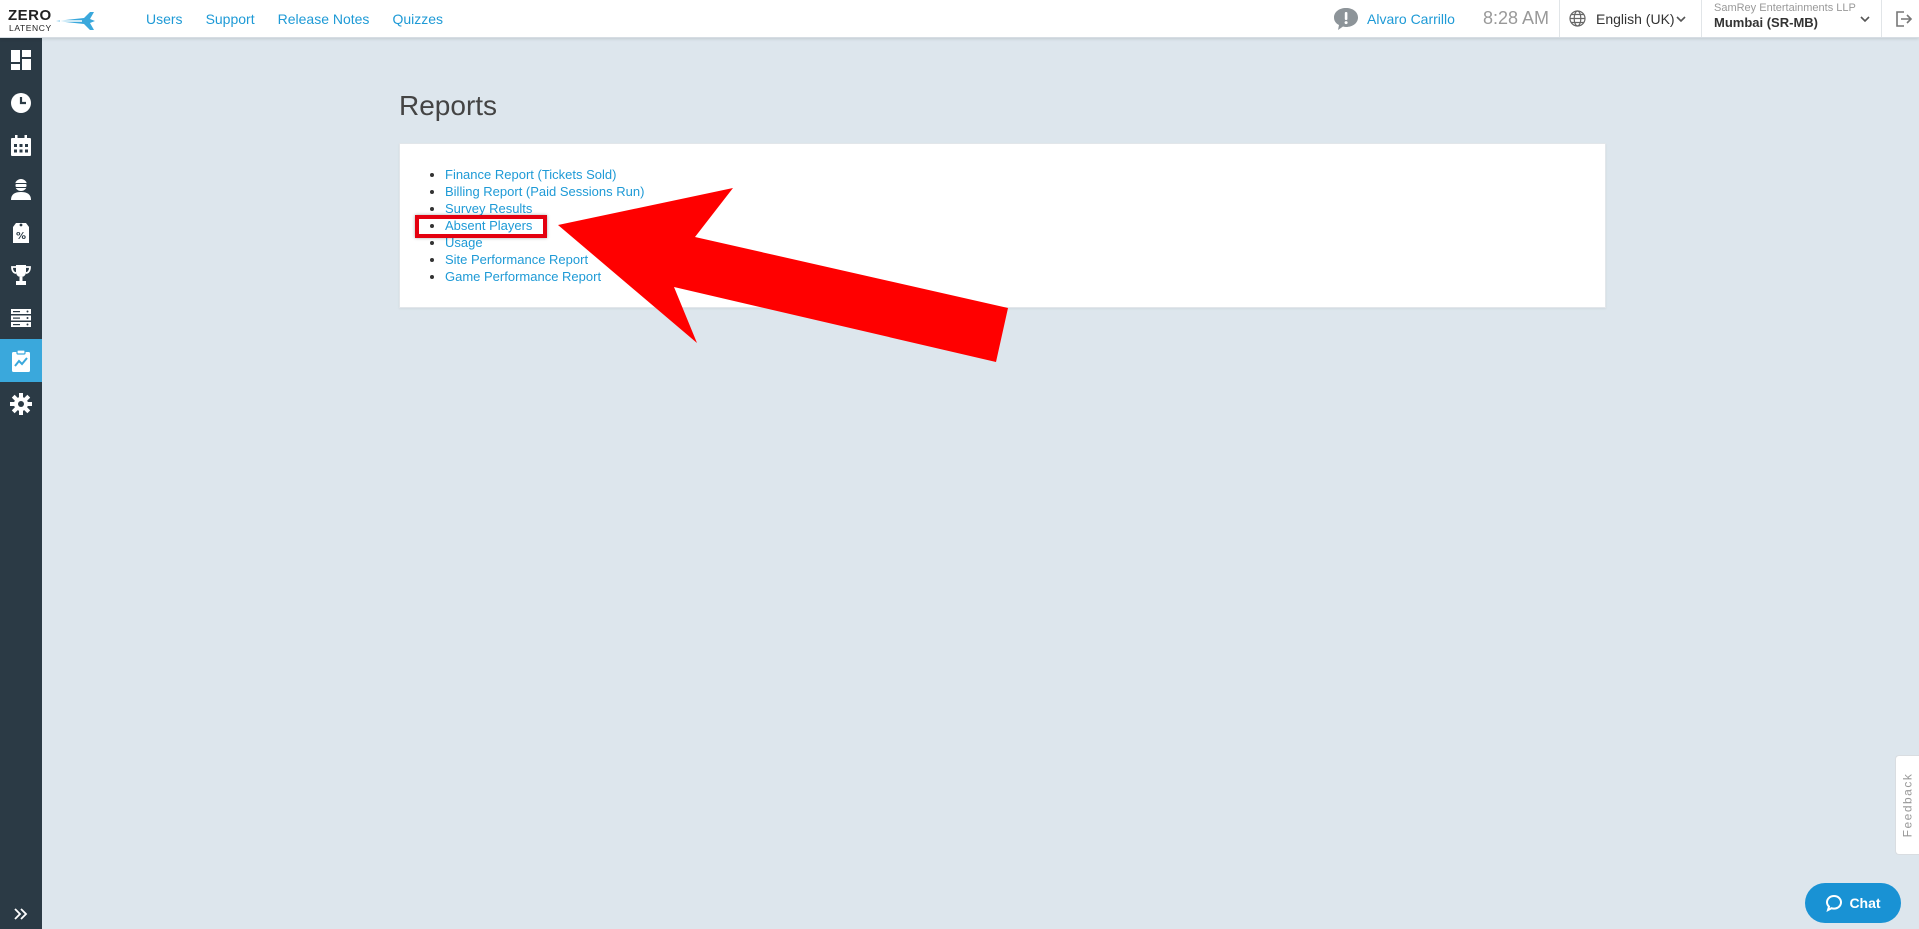  Describe the element at coordinates (481, 226) in the screenshot. I see `annotation-highlight-box` at that location.